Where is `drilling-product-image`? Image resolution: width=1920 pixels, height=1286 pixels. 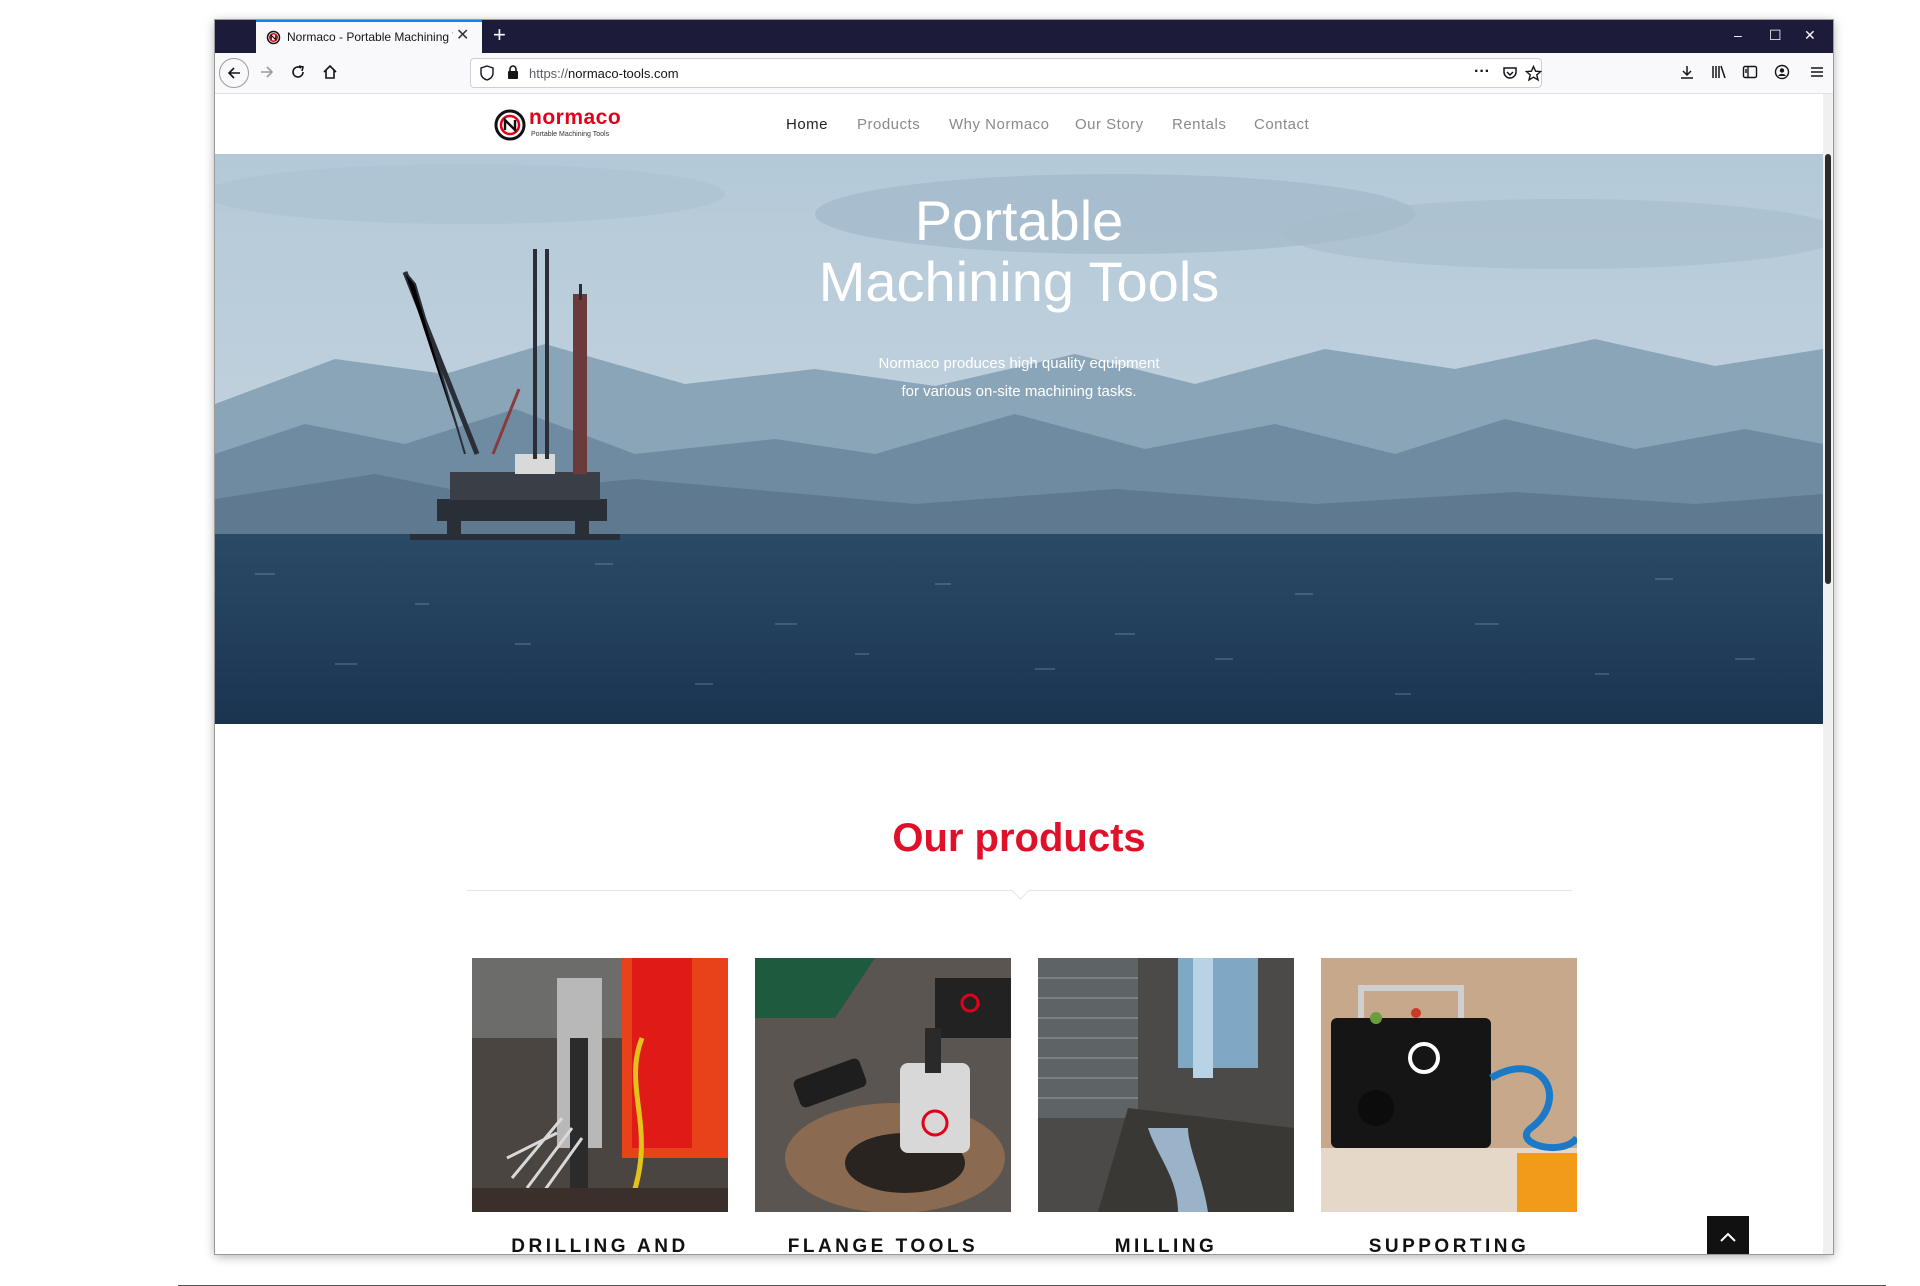
drilling-product-image is located at coordinates (600, 1085).